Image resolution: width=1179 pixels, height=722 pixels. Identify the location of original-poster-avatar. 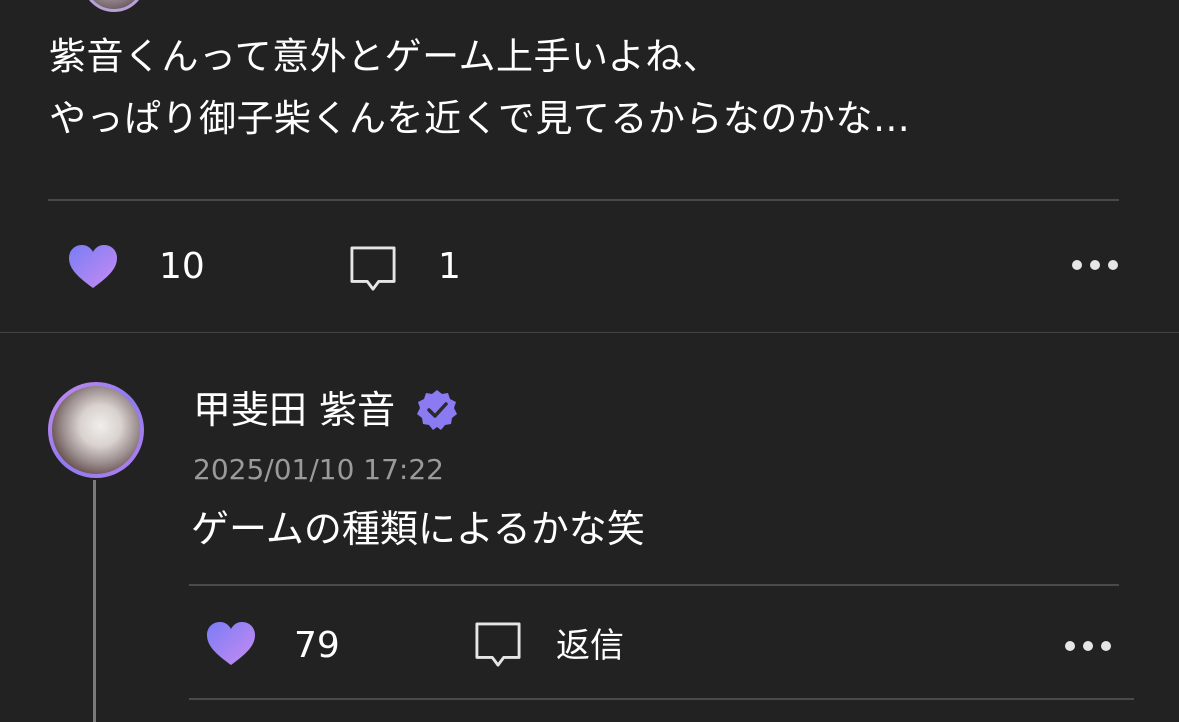
(114, 6).